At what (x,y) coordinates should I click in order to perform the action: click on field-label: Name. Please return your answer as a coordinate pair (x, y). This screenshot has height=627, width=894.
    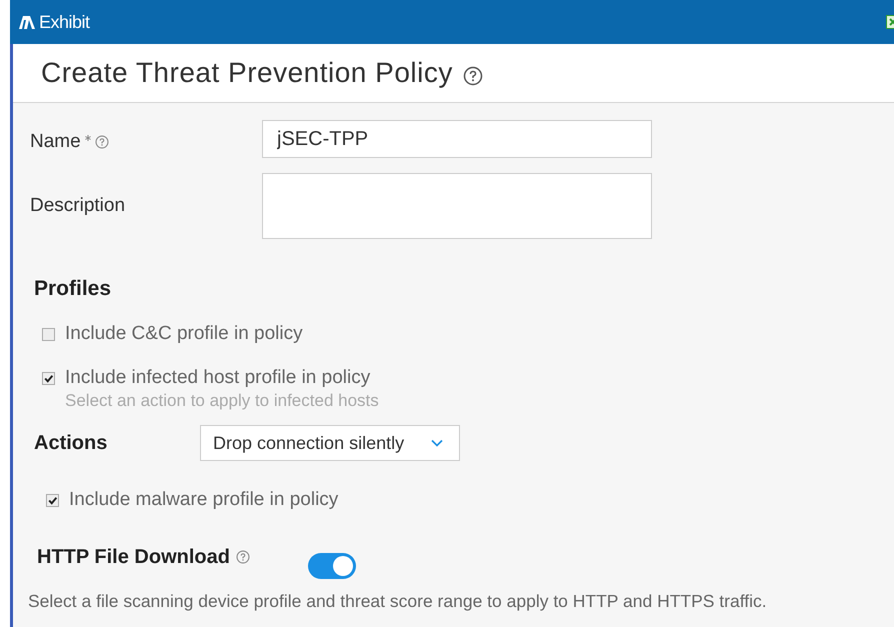
    Looking at the image, I should click on (55, 142).